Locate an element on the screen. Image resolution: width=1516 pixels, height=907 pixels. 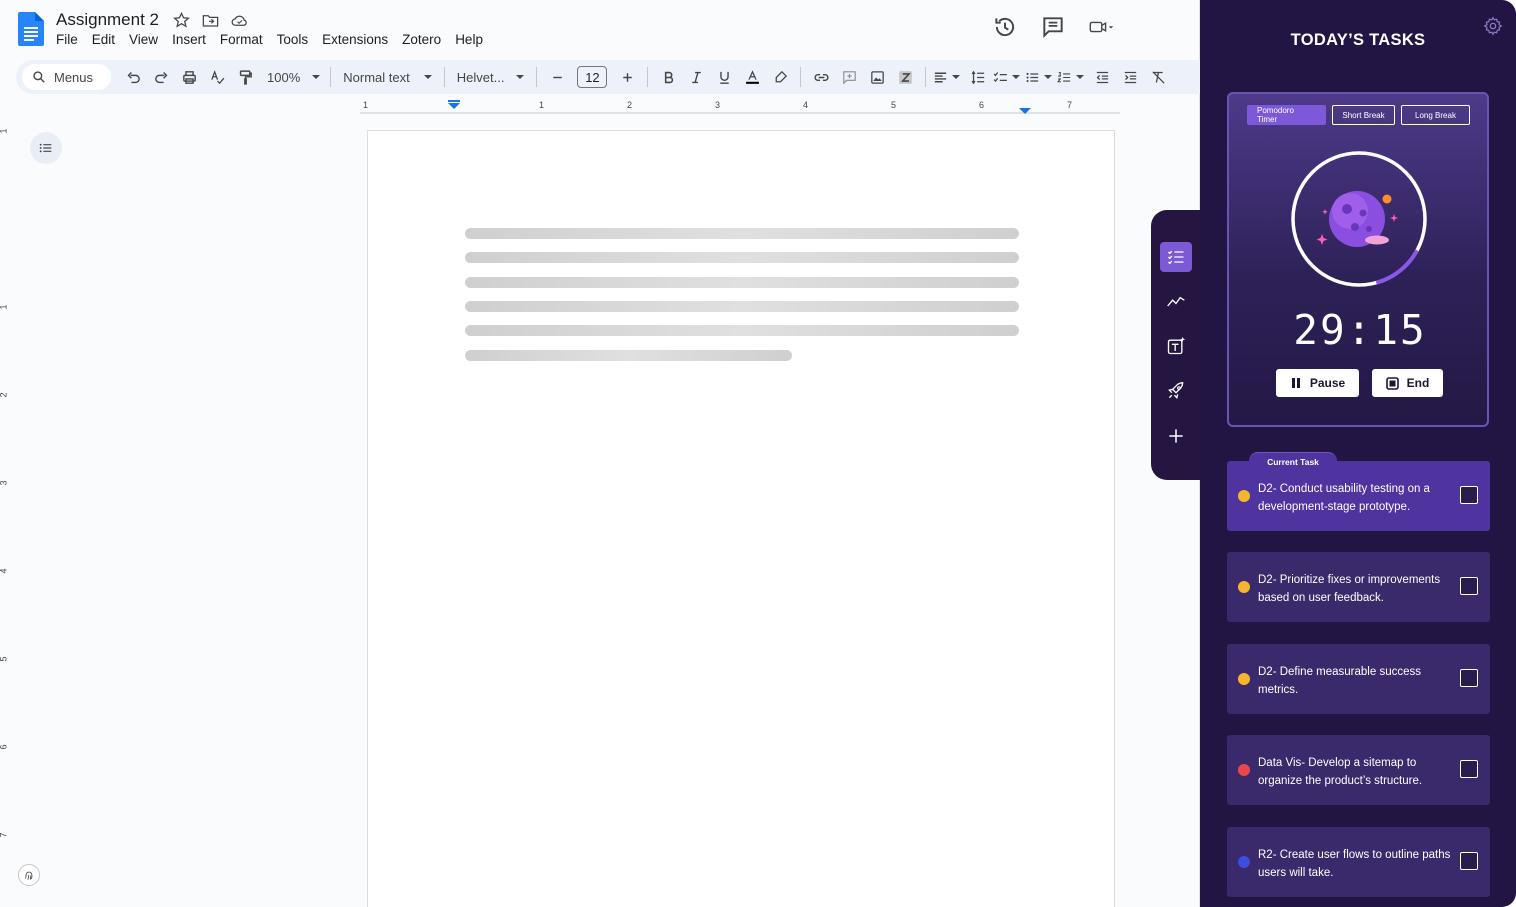
text-color-icon is located at coordinates (752, 76).